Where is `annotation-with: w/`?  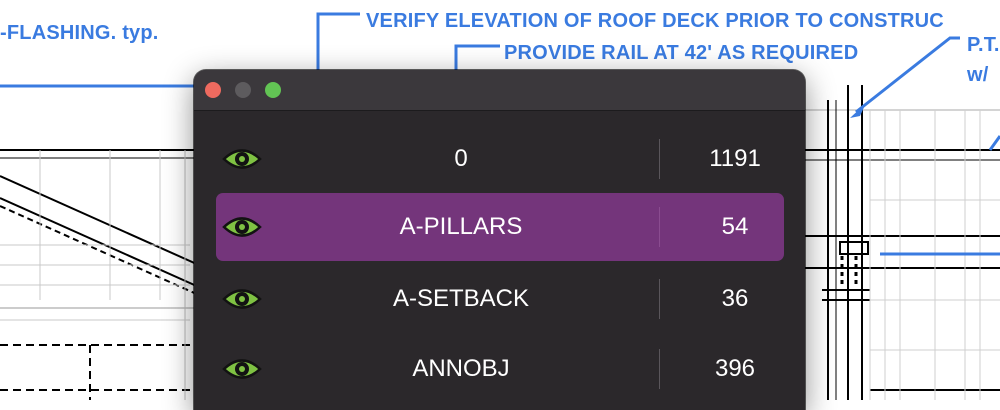 annotation-with: w/ is located at coordinates (978, 75).